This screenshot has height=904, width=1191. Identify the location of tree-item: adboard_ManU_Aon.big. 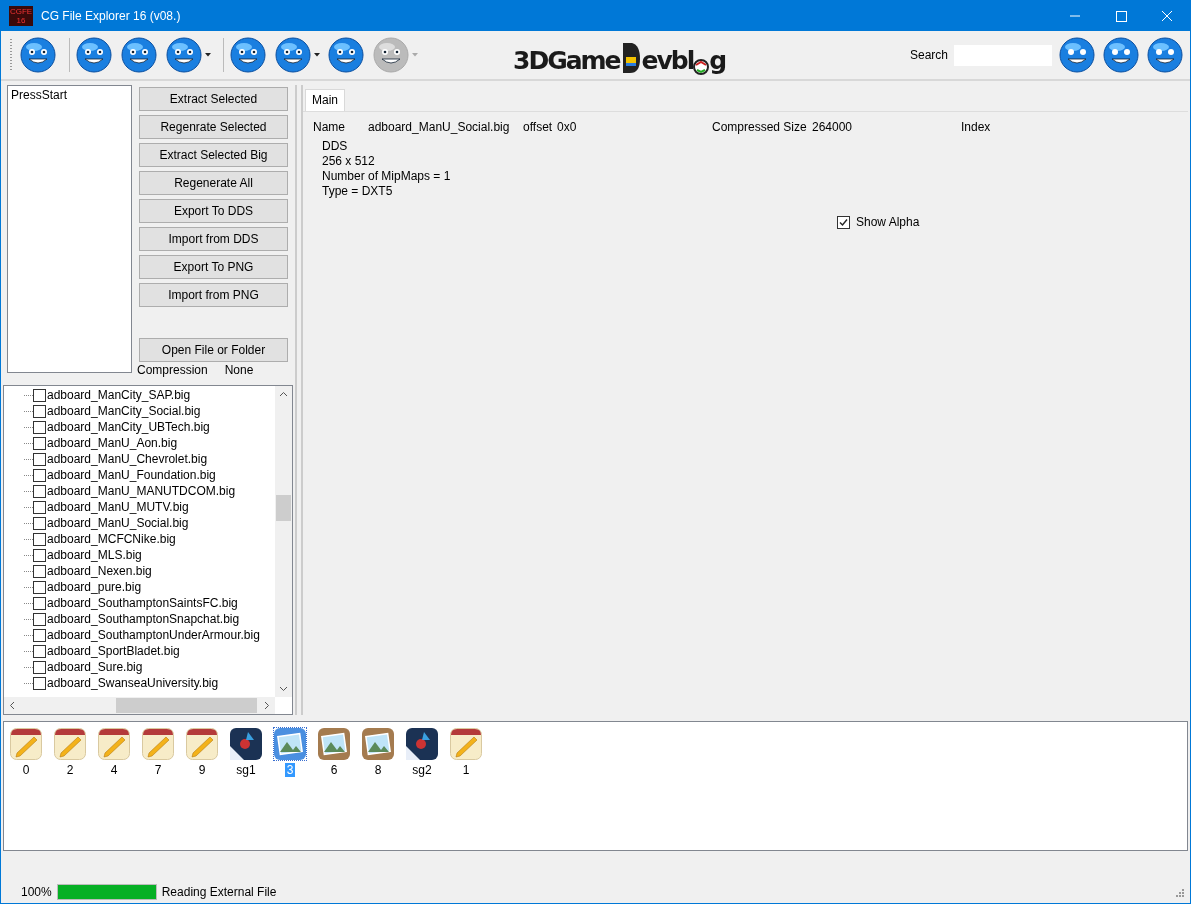
(112, 443).